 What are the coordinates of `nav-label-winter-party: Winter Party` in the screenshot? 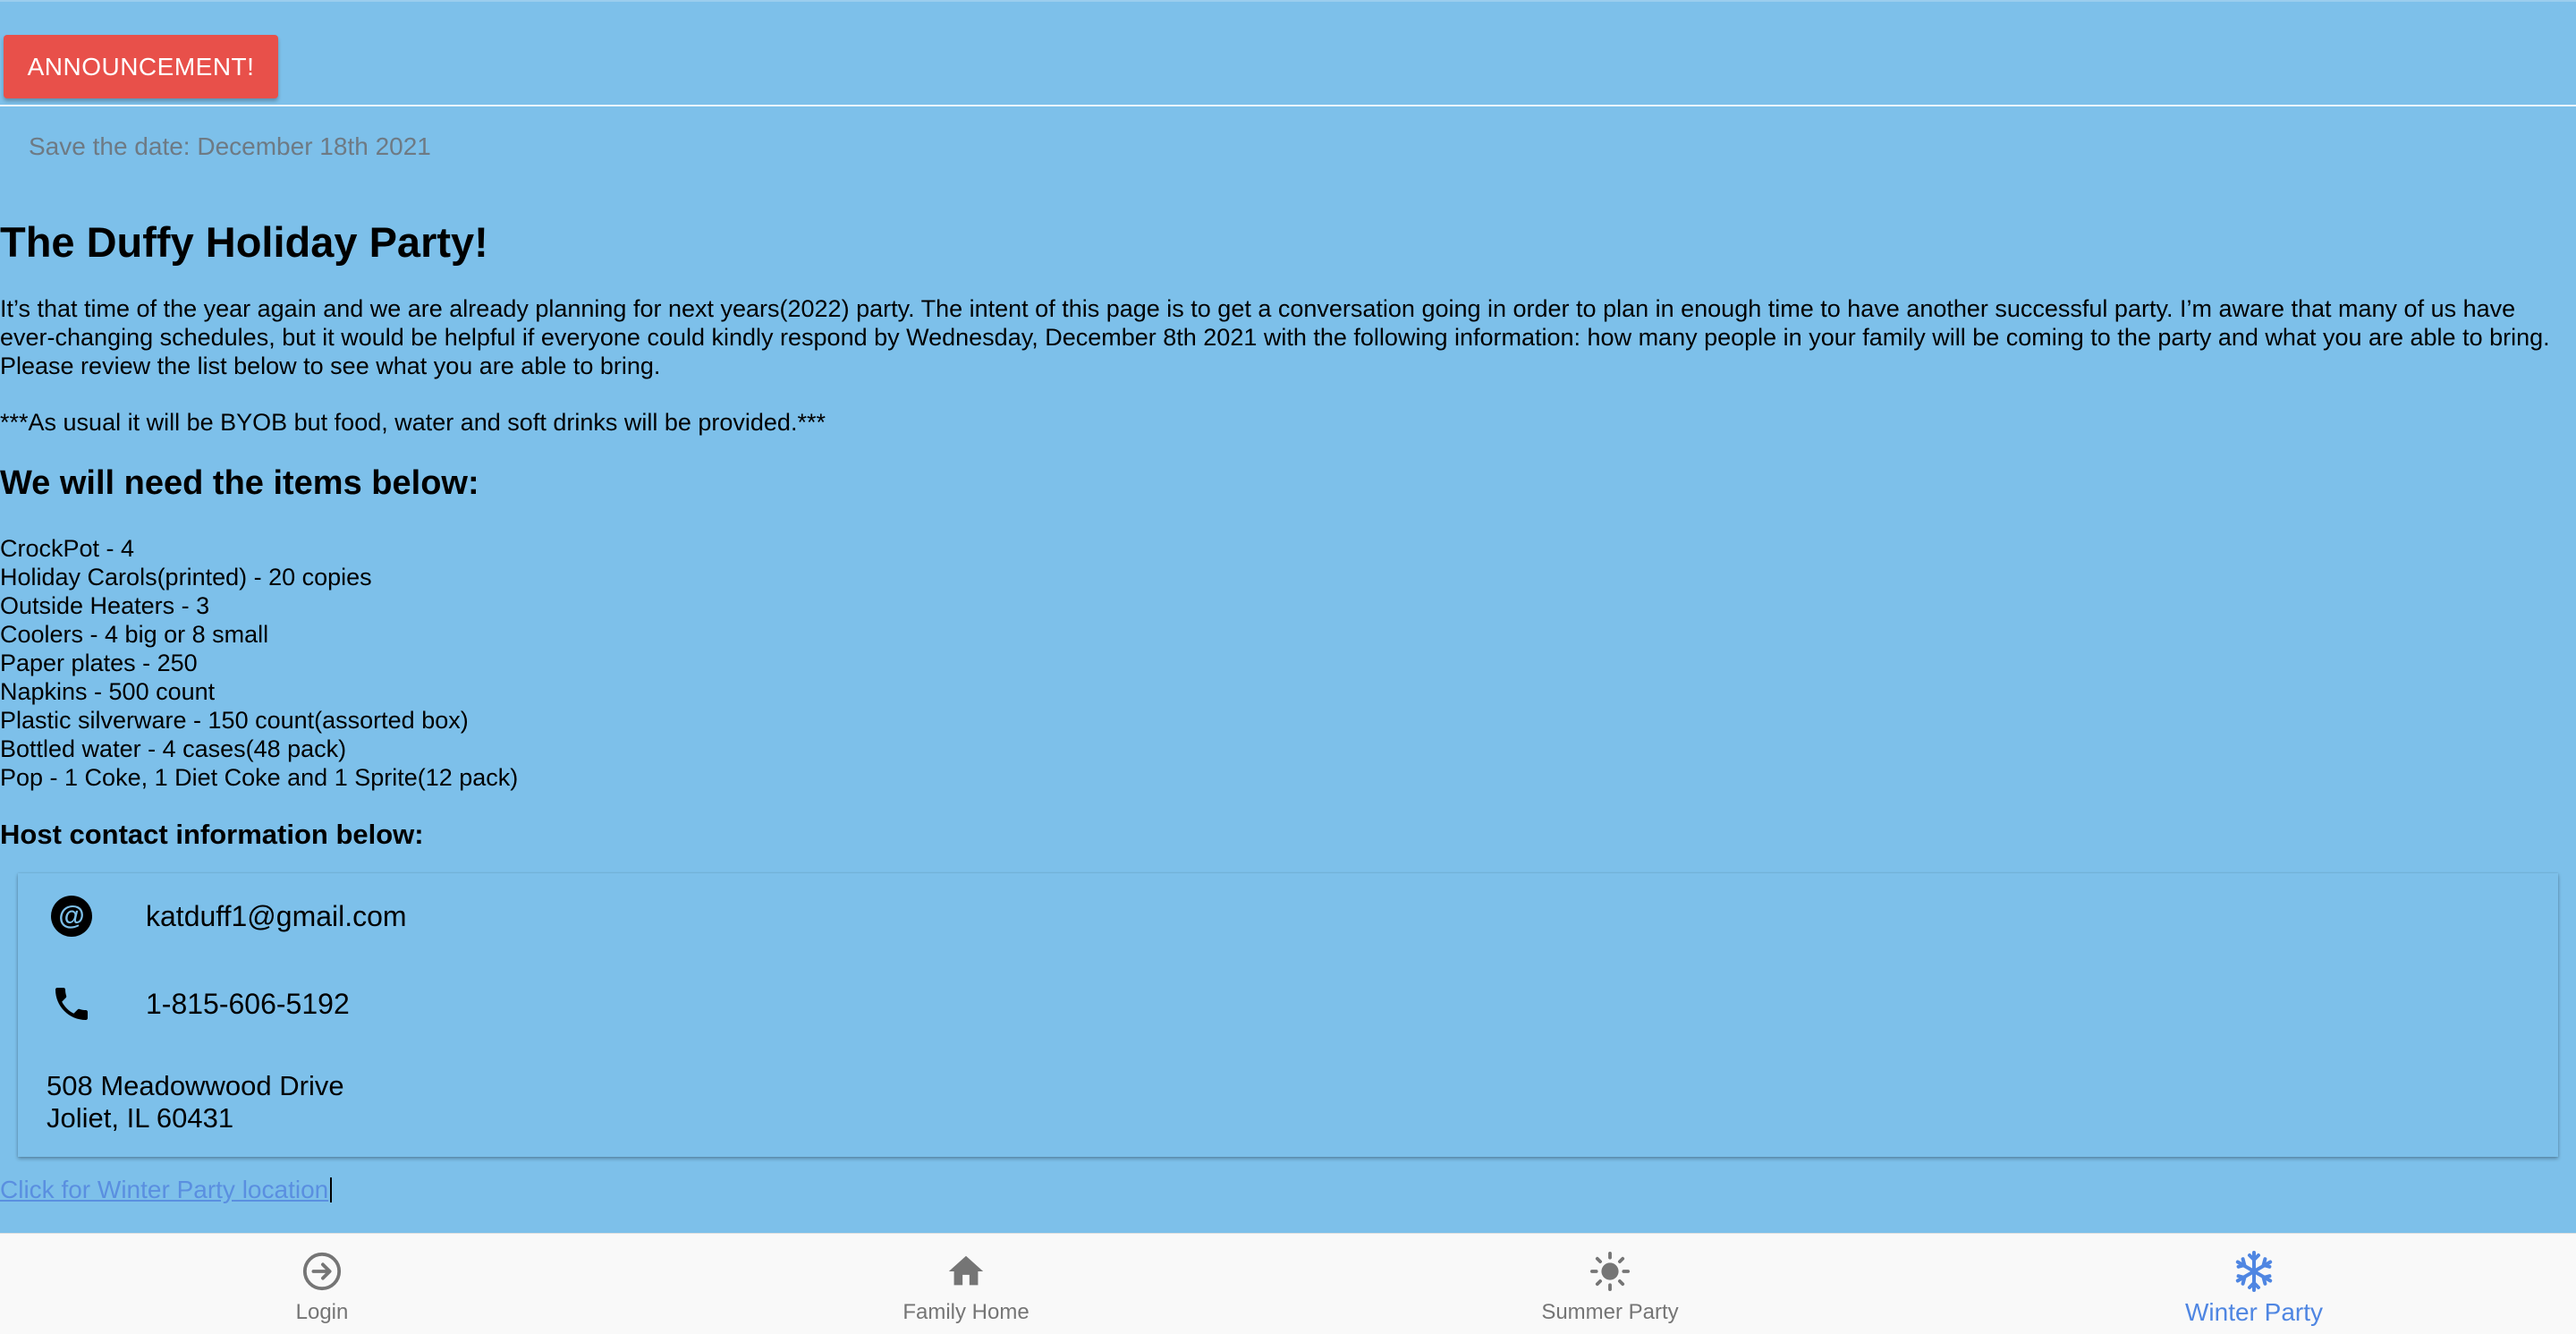 It's located at (2254, 1312).